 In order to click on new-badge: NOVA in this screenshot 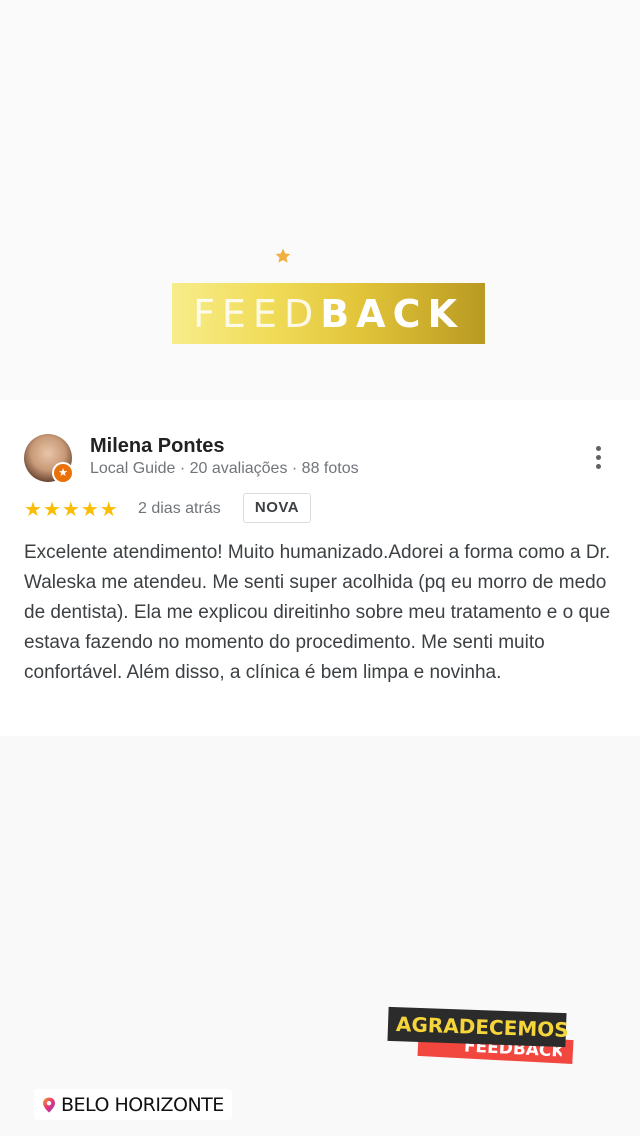, I will do `click(277, 508)`.